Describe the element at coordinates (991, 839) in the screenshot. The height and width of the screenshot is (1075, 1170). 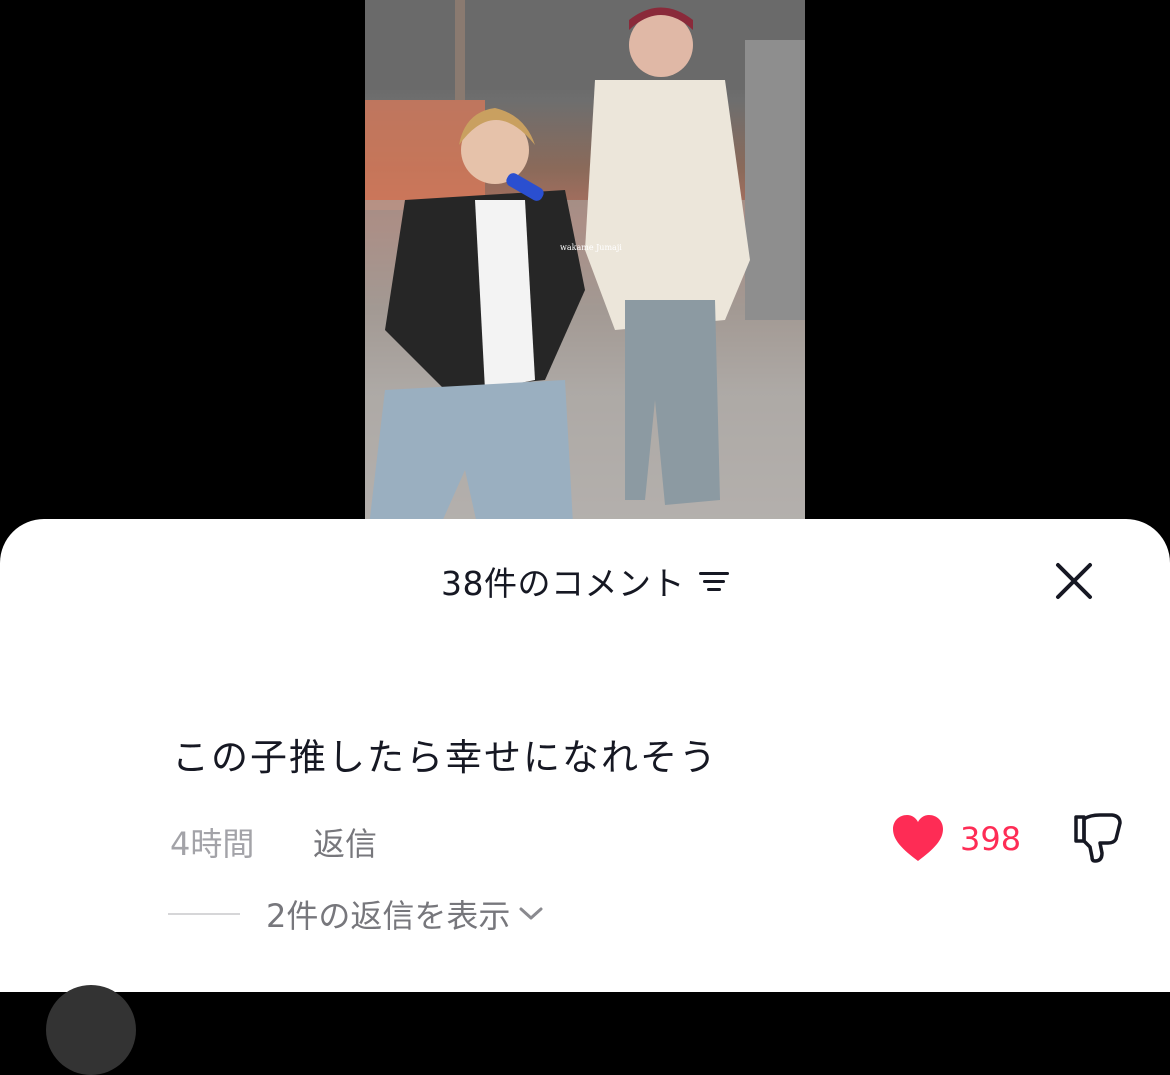
I see `like-count: 398` at that location.